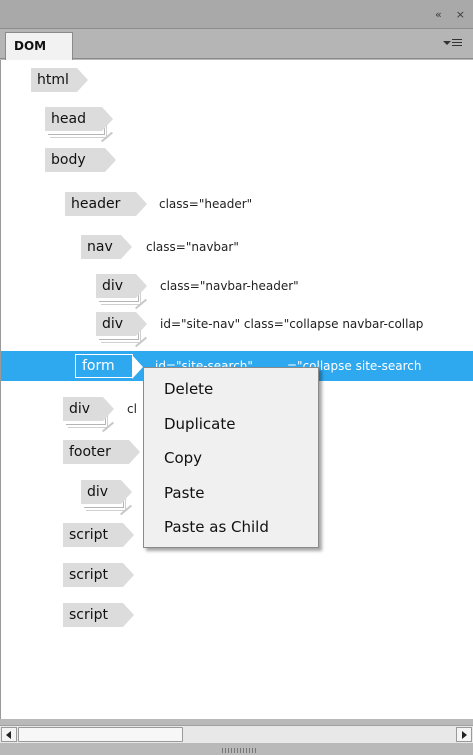  What do you see at coordinates (460, 15) in the screenshot?
I see `close-icon: ×` at bounding box center [460, 15].